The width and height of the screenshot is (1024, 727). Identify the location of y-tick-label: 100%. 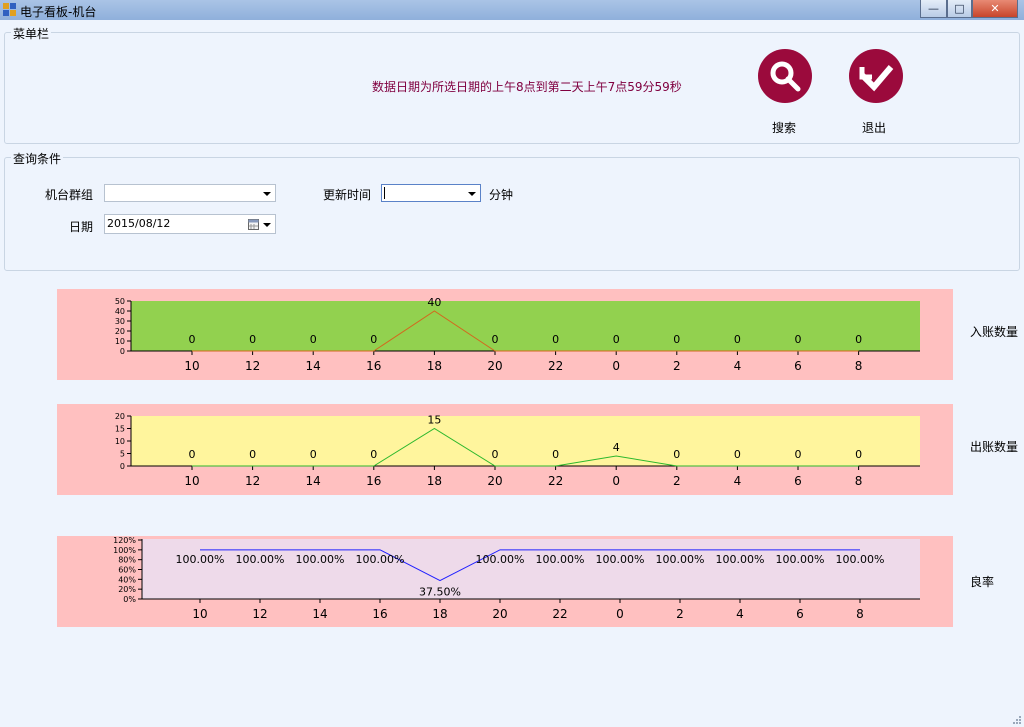
(124, 550).